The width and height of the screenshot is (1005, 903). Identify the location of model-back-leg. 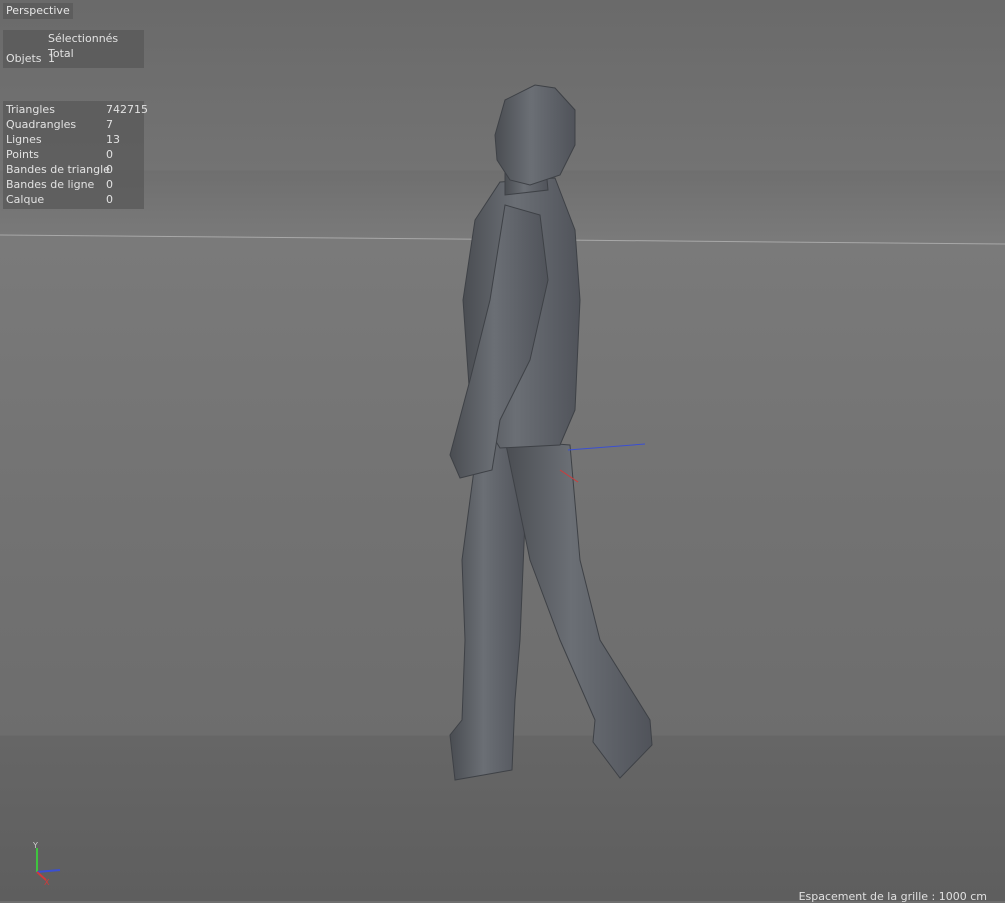
(487, 610).